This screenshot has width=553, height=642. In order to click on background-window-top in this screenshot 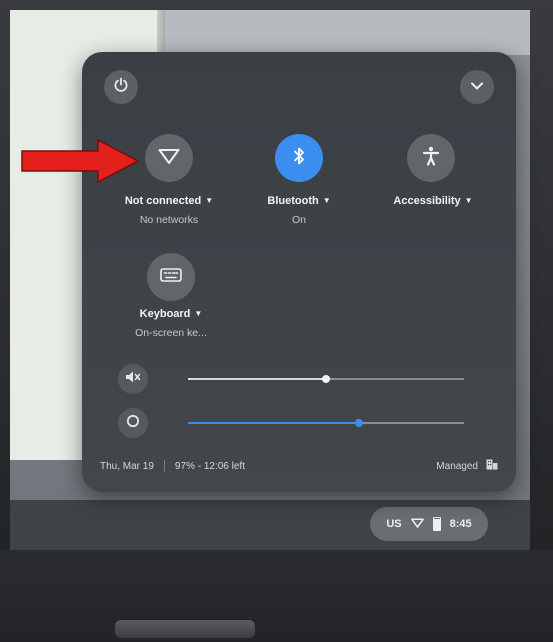, I will do `click(347, 32)`.